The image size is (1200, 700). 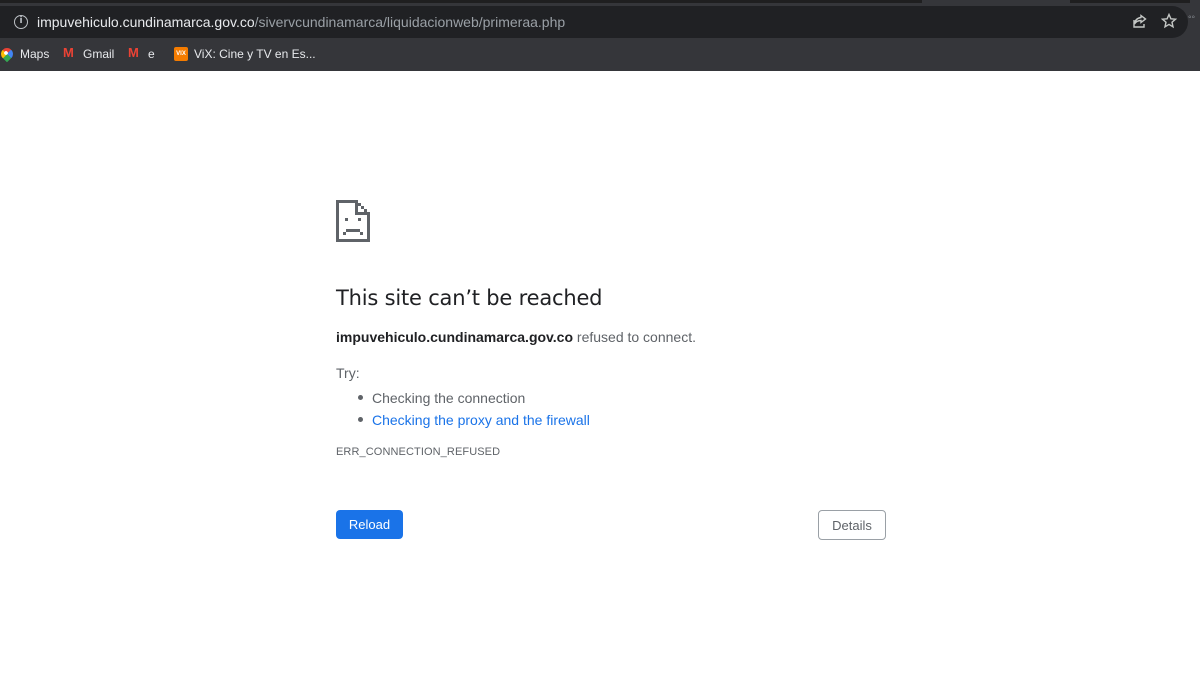 What do you see at coordinates (353, 221) in the screenshot?
I see `sad-page-icon` at bounding box center [353, 221].